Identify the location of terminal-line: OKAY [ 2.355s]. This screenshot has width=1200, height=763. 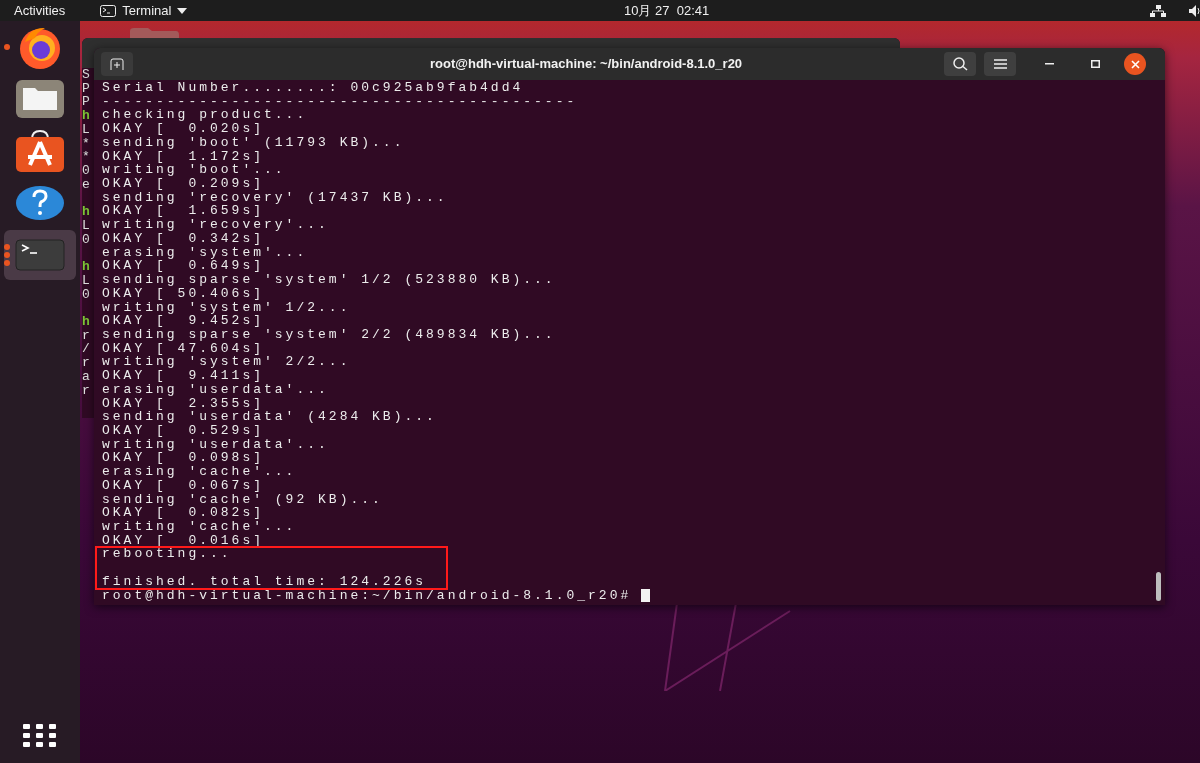
(183, 403).